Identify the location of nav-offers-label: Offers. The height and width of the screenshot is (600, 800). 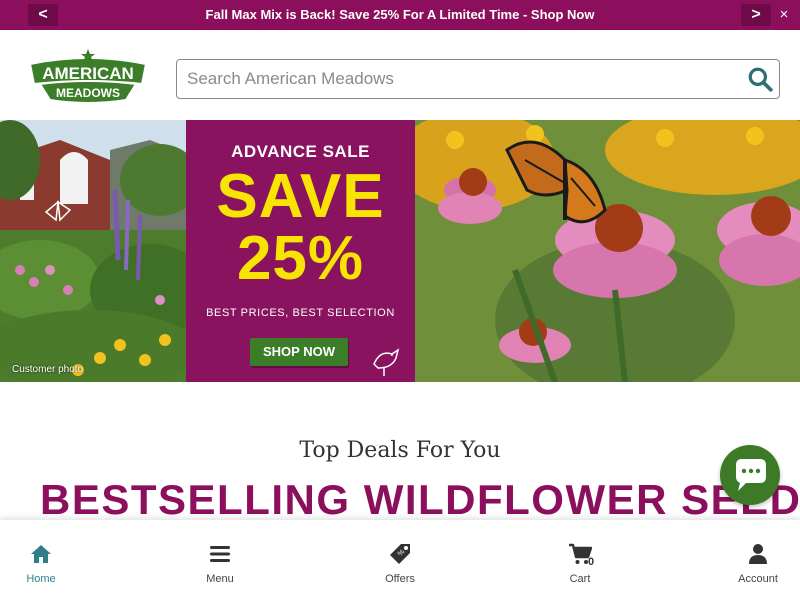
(400, 579).